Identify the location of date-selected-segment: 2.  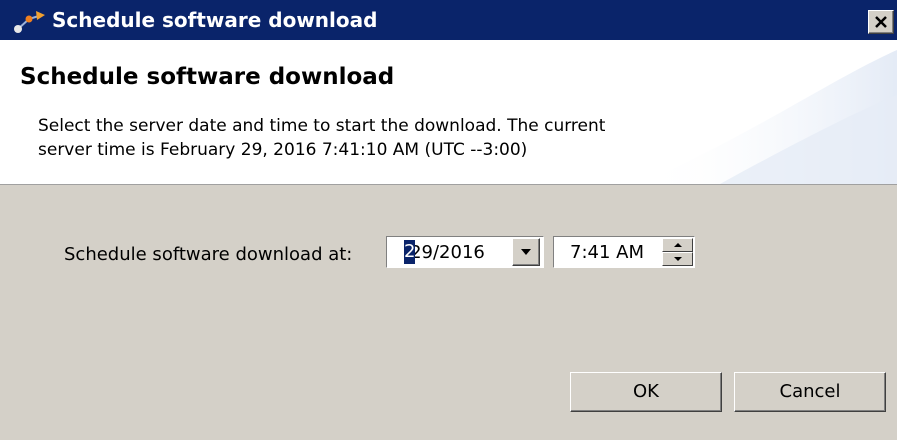
(409, 252).